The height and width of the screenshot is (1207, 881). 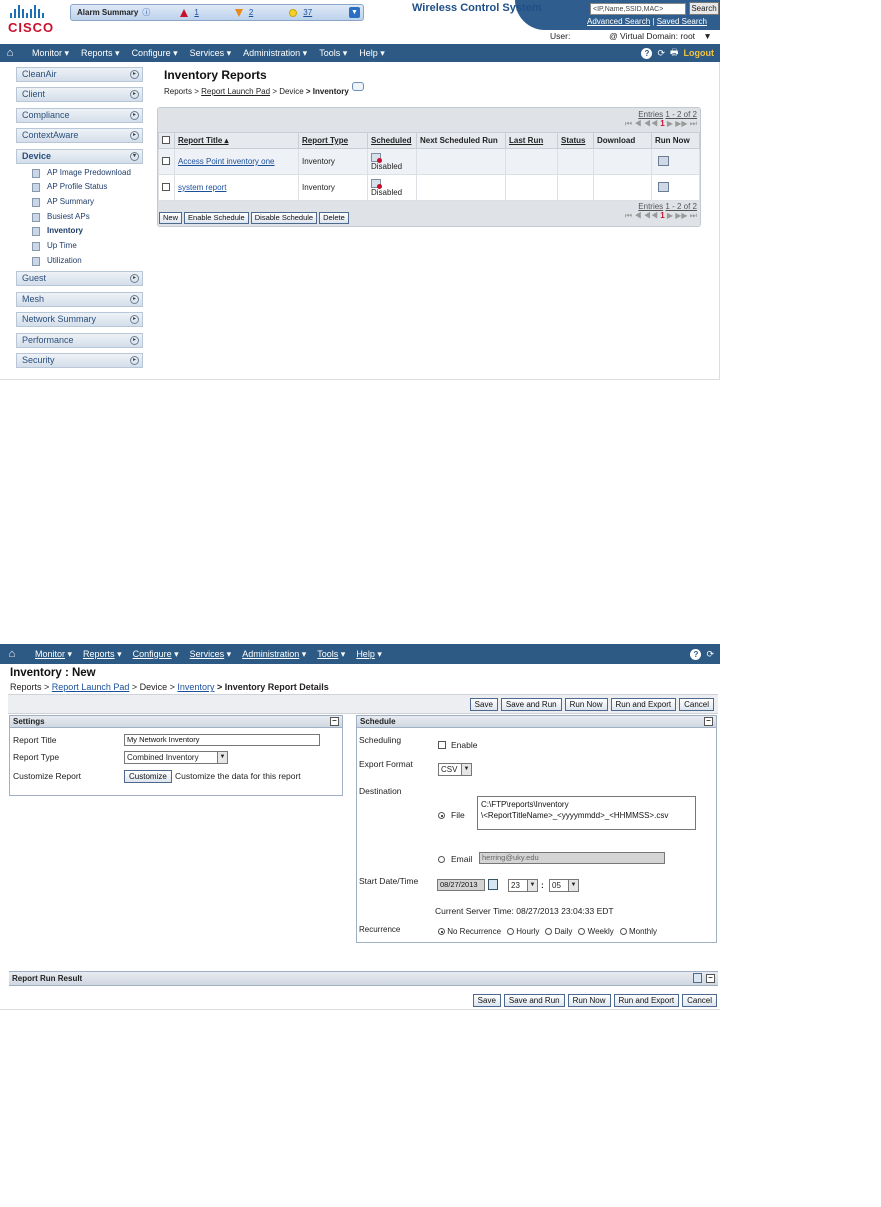 I want to click on breadcrumb-inventory: Inventory, so click(x=195, y=687).